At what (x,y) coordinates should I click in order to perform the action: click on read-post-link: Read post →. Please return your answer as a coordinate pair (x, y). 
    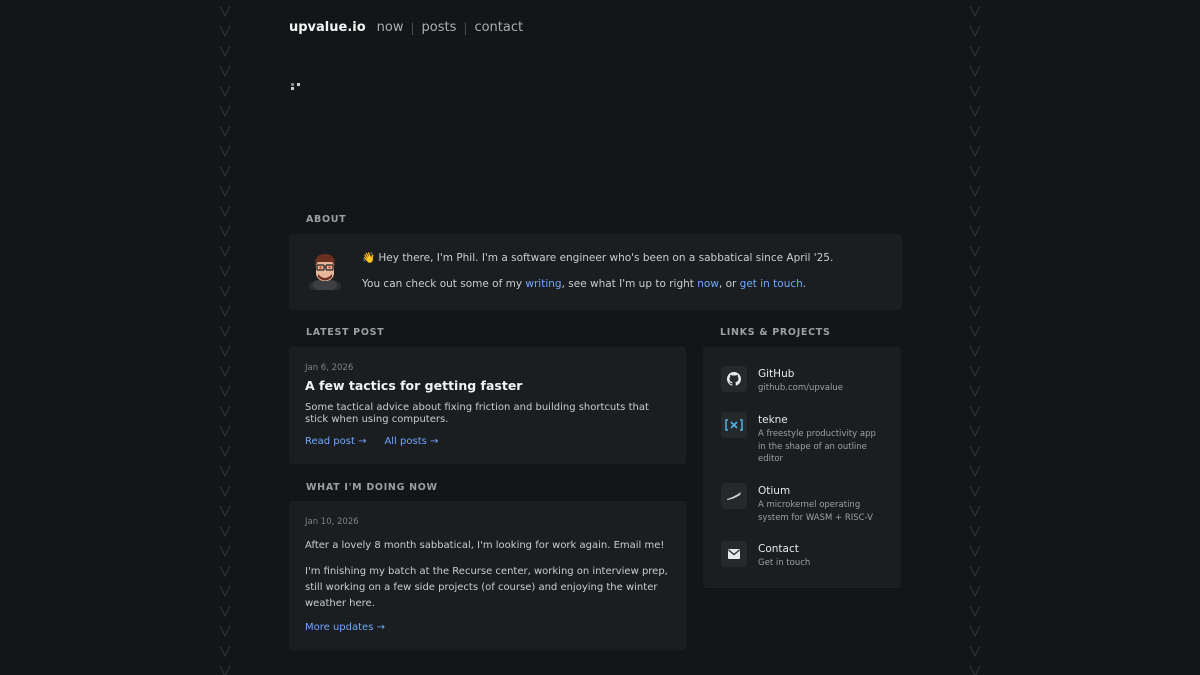
    Looking at the image, I should click on (335, 441).